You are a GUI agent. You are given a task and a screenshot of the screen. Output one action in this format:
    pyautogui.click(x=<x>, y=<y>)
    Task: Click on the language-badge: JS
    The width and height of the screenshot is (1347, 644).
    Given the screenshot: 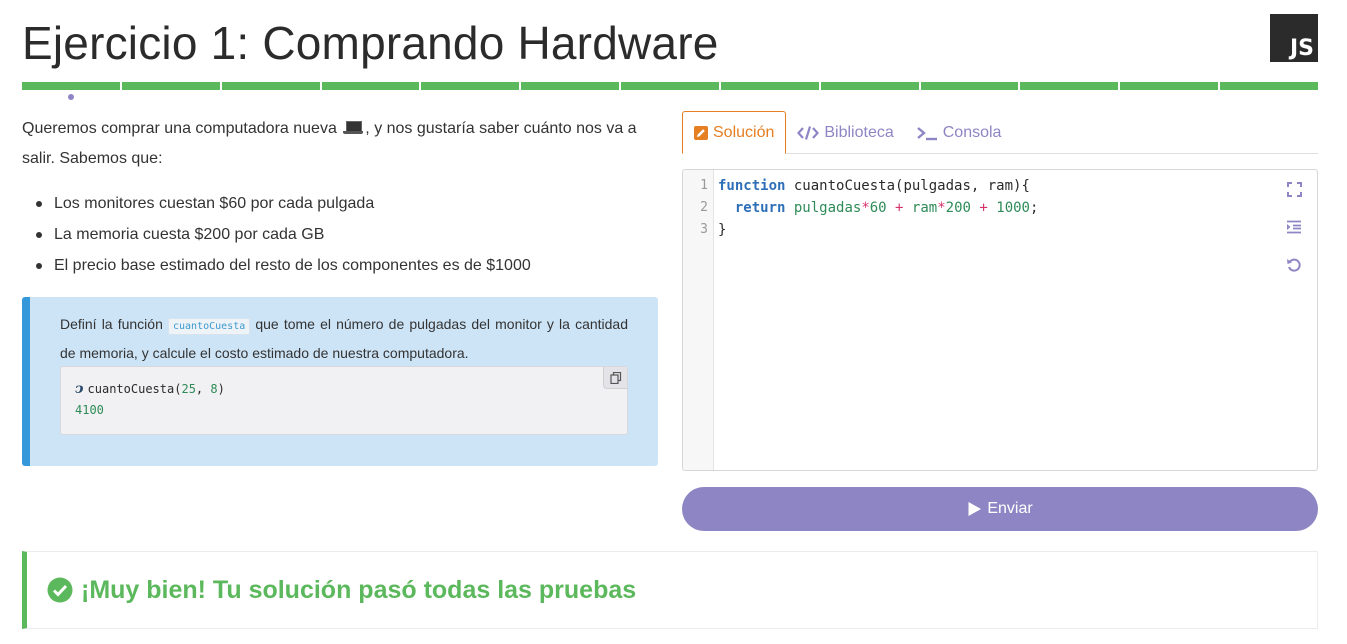 What is the action you would take?
    pyautogui.click(x=1294, y=38)
    